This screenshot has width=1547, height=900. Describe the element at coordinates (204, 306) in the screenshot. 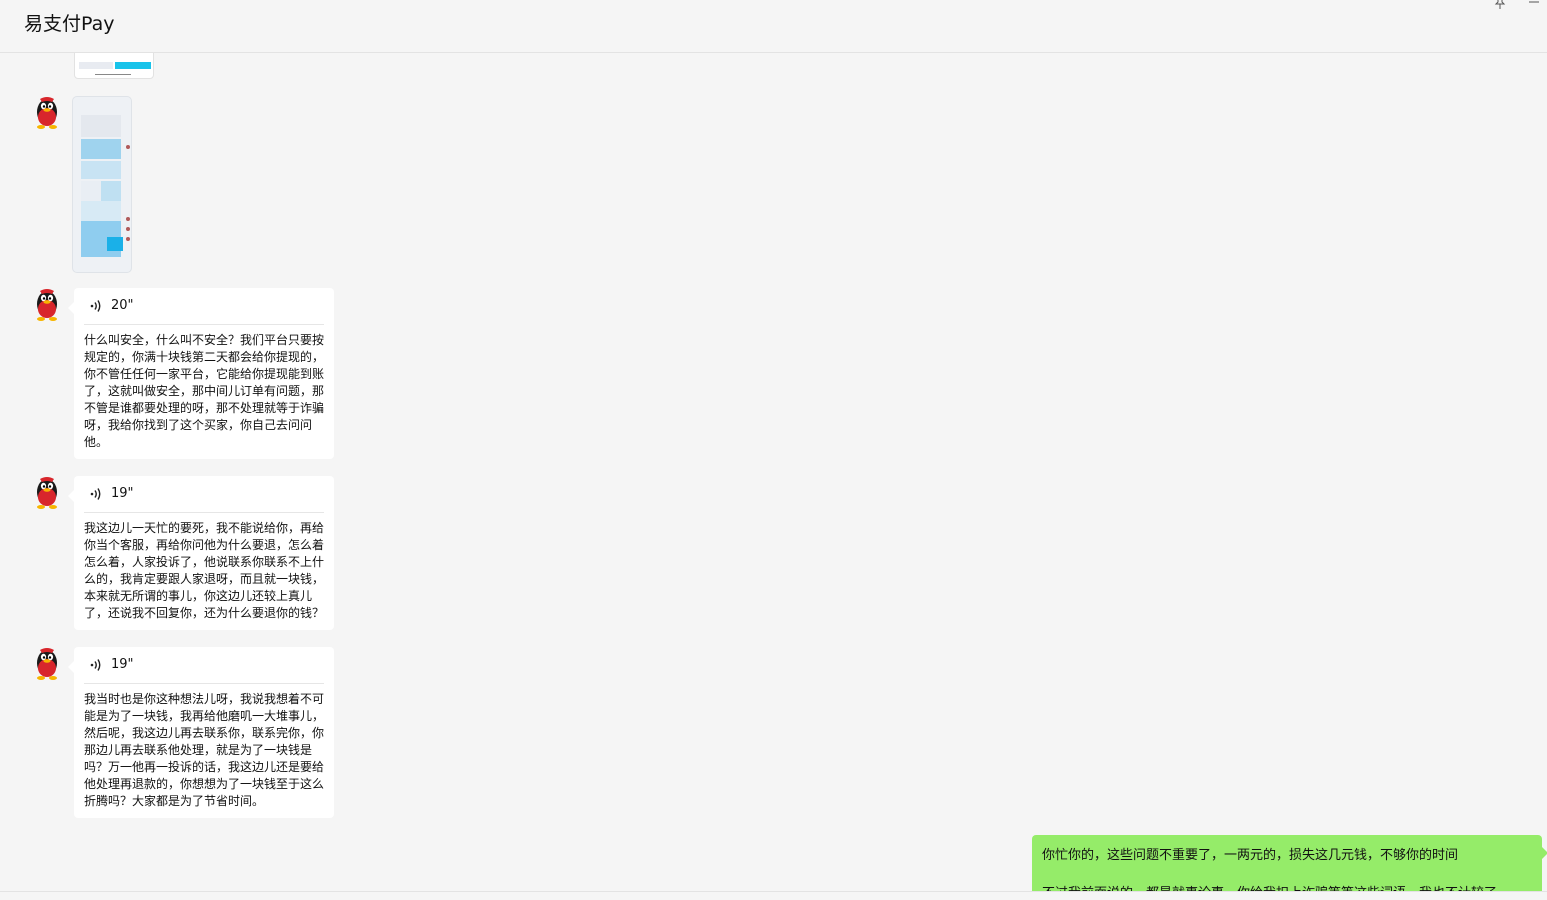

I see `voice-message-header: 20"` at that location.